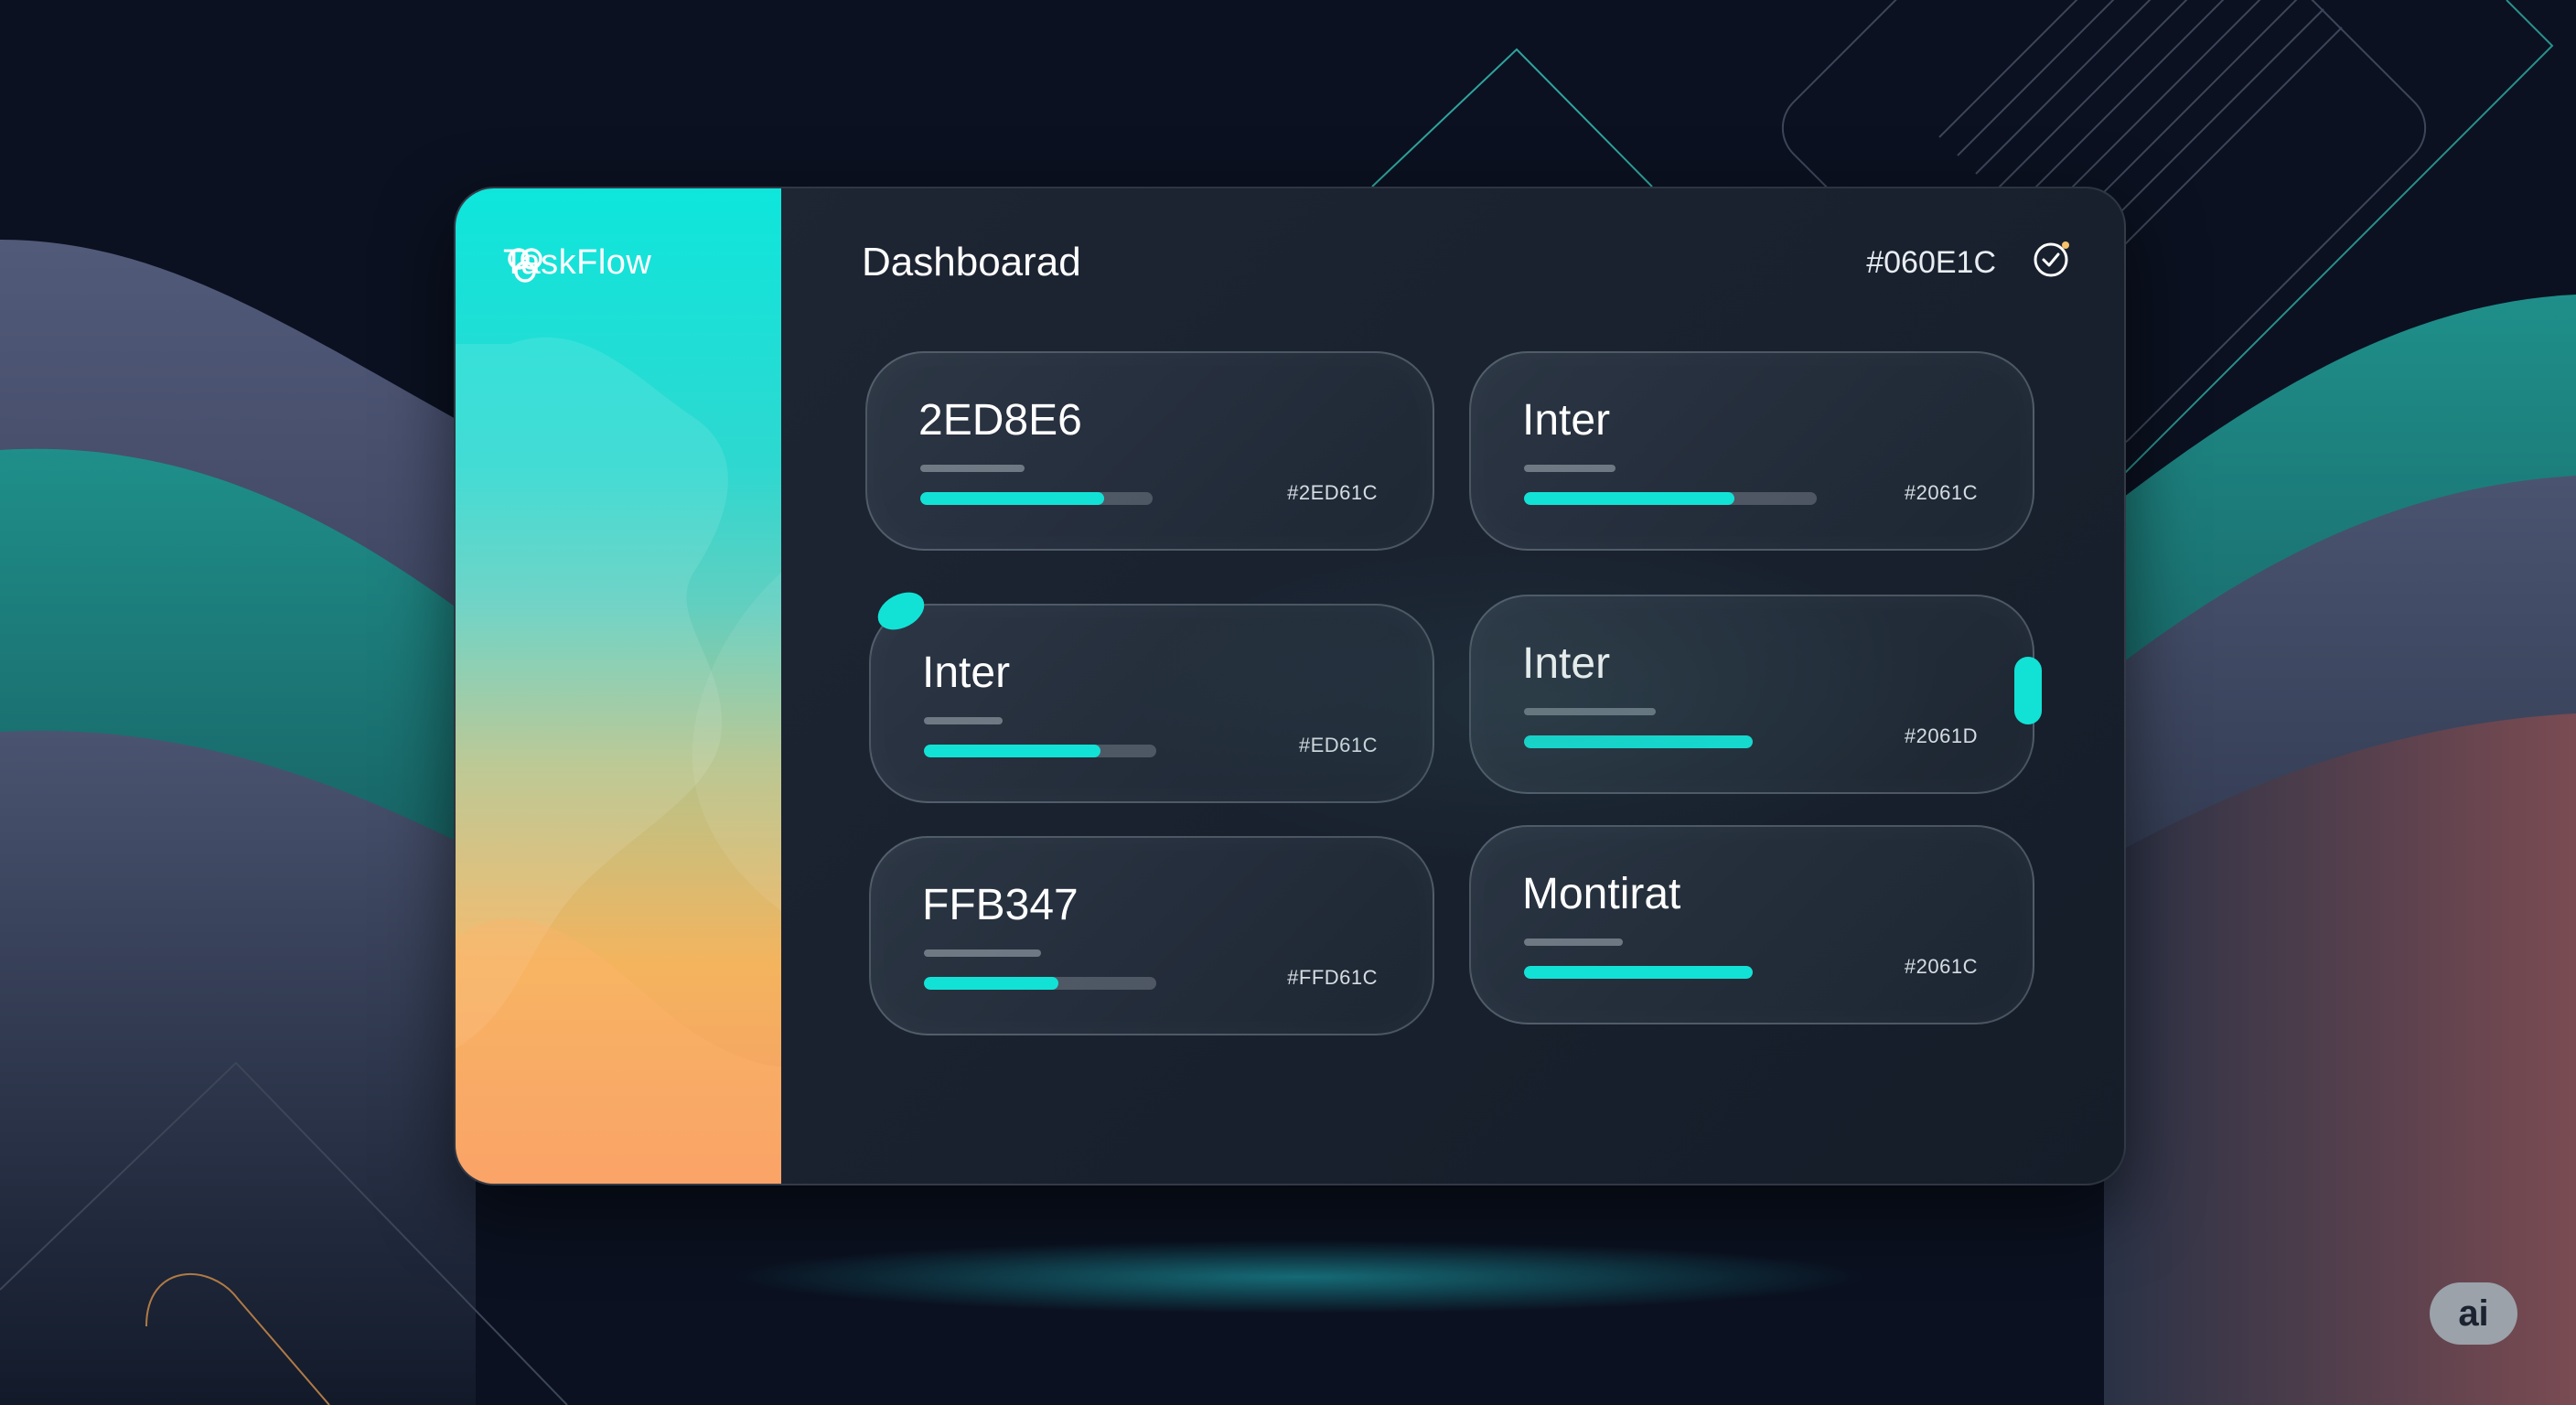 The width and height of the screenshot is (2576, 1405). I want to click on brand: TaskFlow, so click(577, 263).